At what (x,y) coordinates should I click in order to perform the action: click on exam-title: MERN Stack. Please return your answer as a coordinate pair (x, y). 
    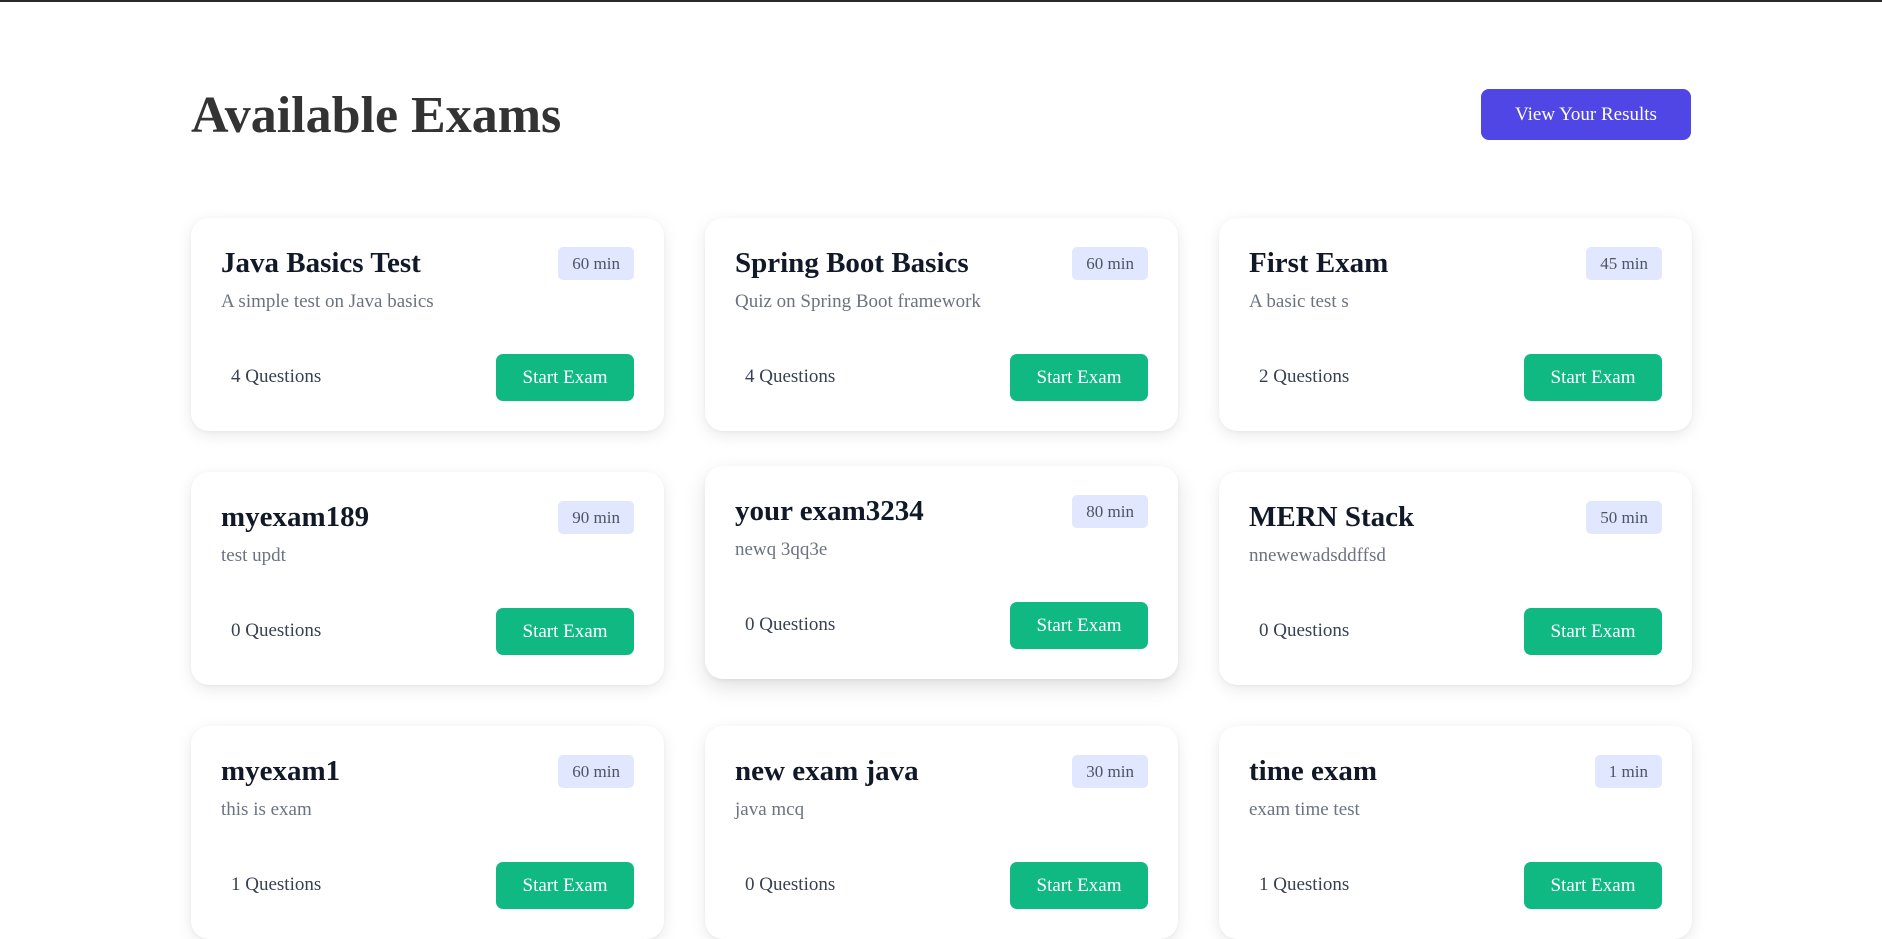
    Looking at the image, I should click on (1332, 517).